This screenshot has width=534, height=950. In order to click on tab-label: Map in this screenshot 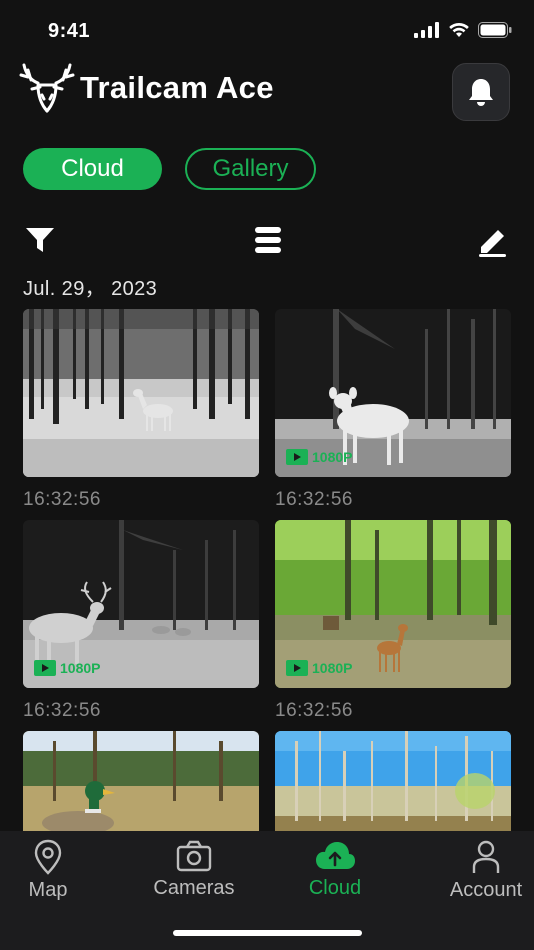, I will do `click(48, 890)`.